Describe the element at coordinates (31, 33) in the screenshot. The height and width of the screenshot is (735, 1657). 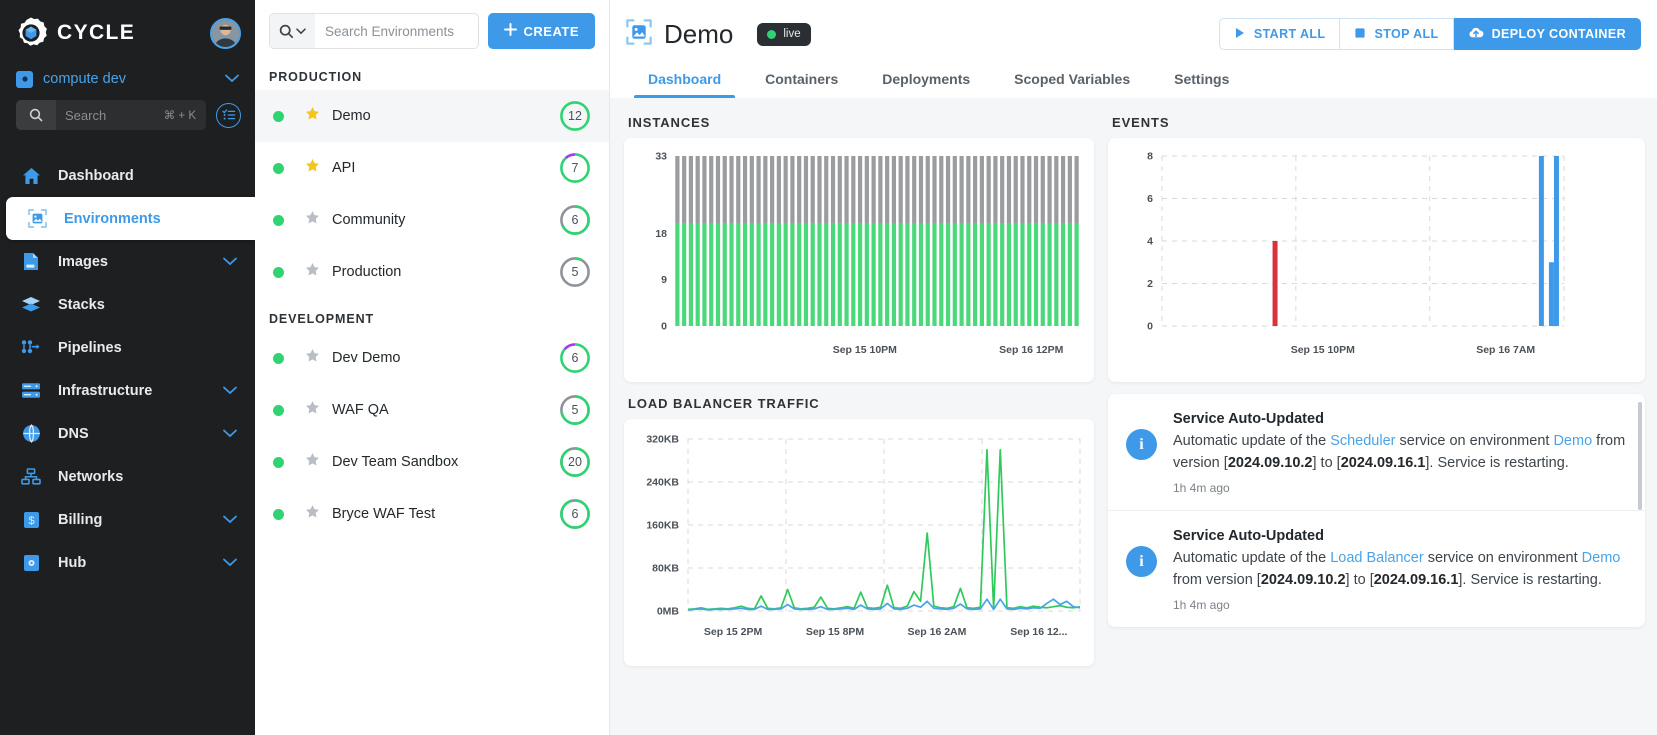
I see `cycle-logo-icon` at that location.